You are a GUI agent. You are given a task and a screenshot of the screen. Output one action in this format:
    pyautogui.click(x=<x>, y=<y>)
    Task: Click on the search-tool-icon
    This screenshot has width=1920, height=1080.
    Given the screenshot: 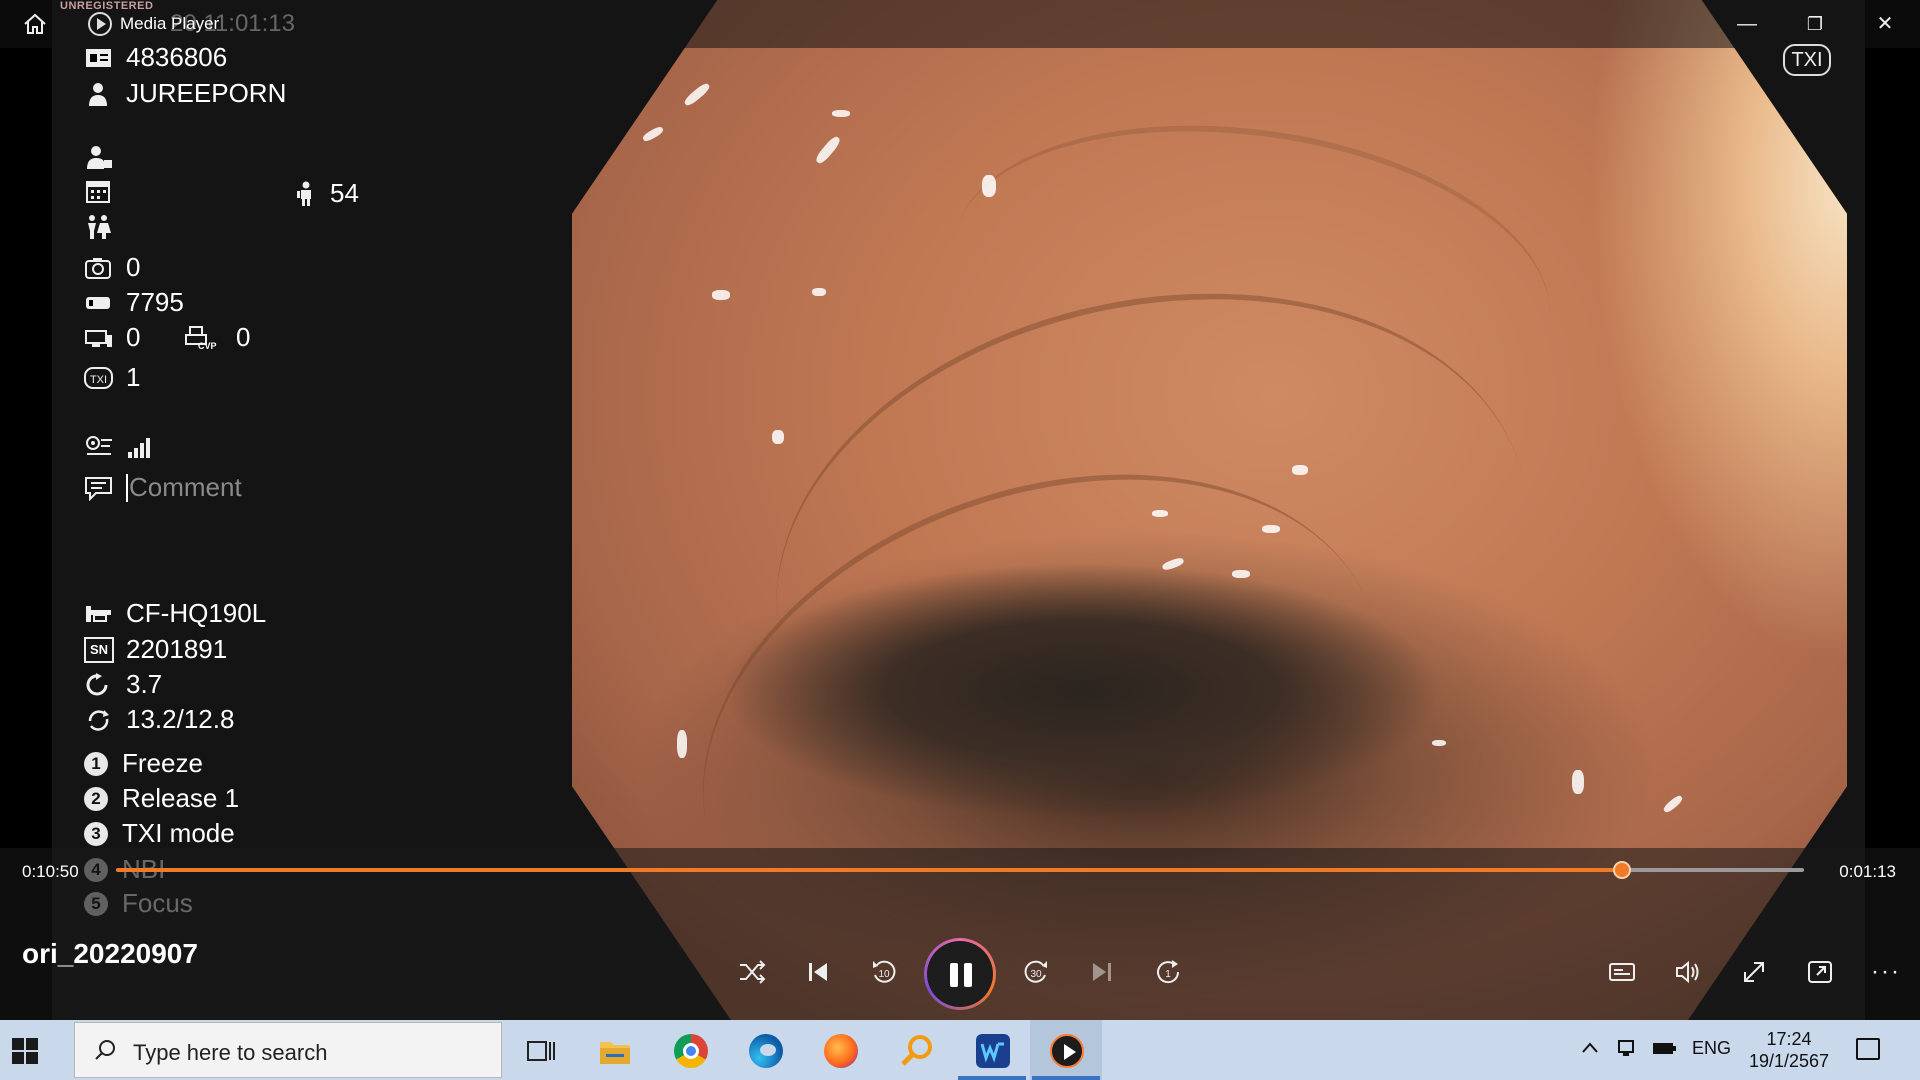 What is the action you would take?
    pyautogui.click(x=916, y=1050)
    